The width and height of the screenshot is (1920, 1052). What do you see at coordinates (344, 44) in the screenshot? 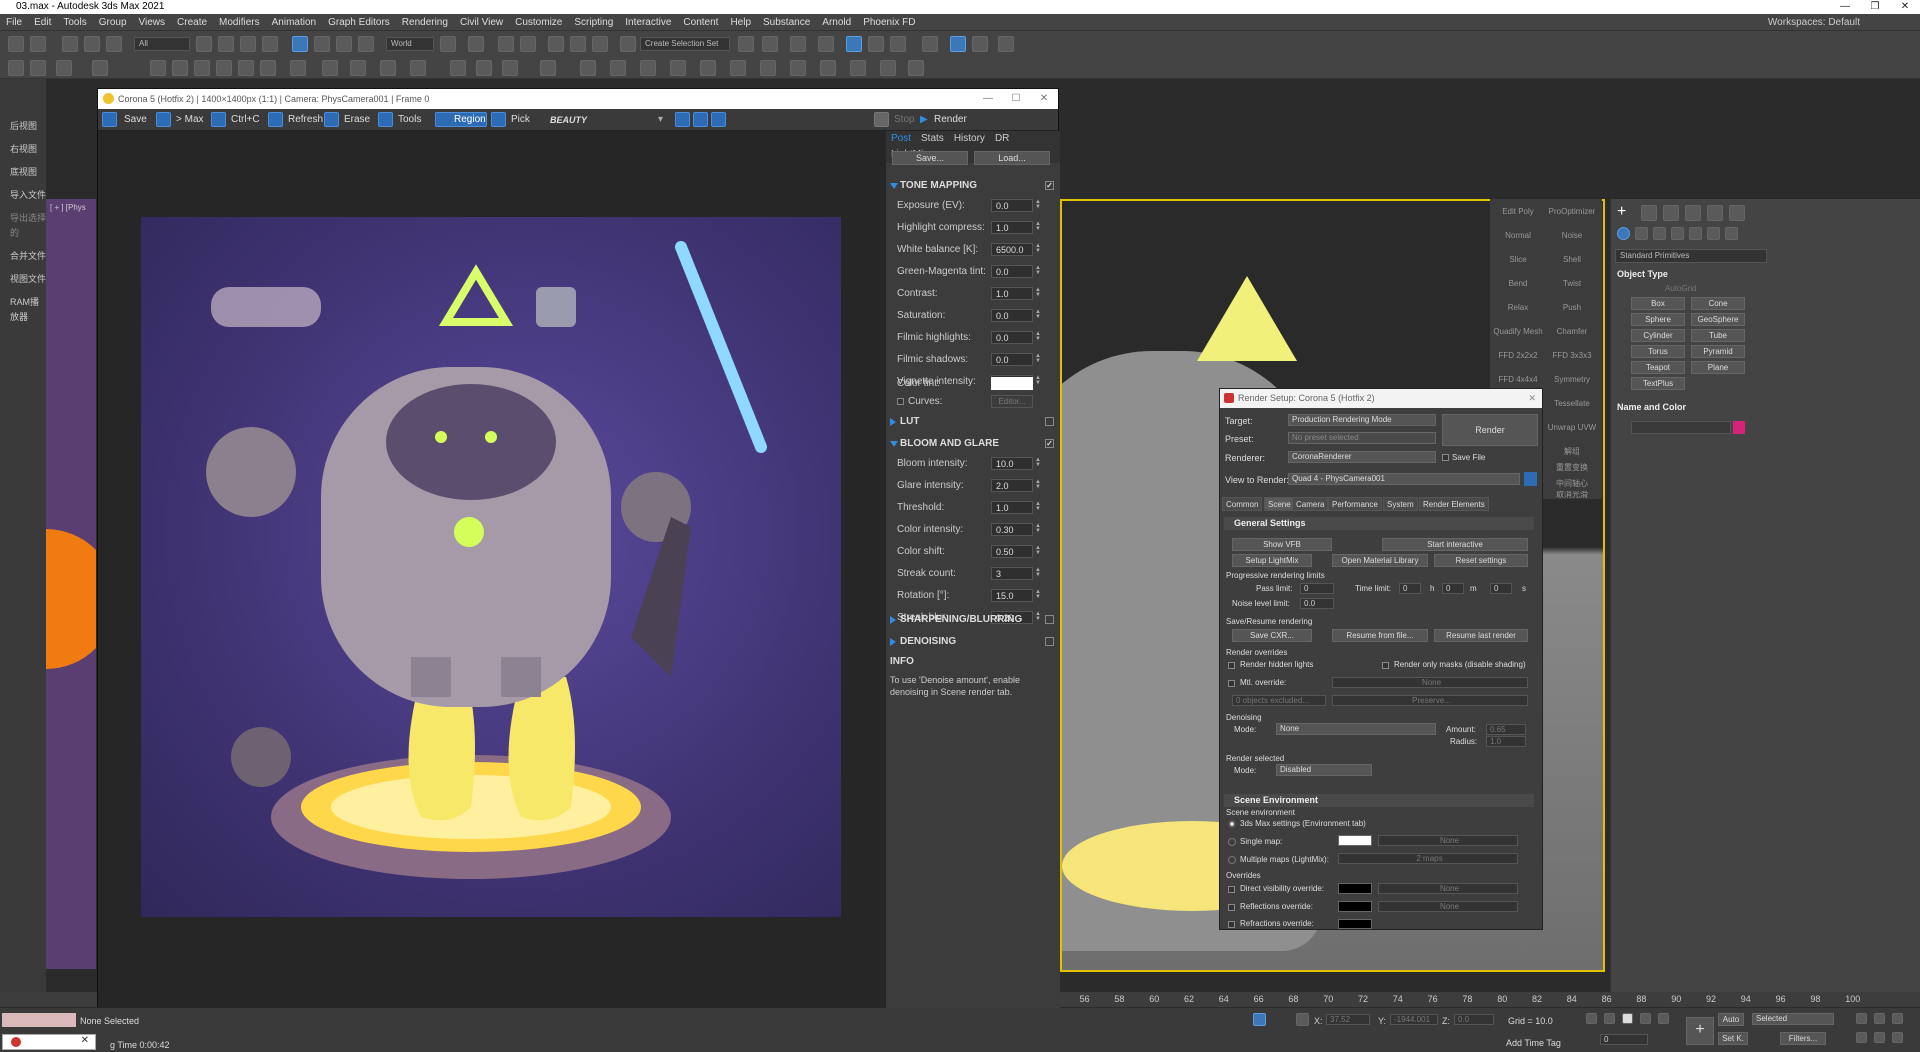
I see `scale-icon` at bounding box center [344, 44].